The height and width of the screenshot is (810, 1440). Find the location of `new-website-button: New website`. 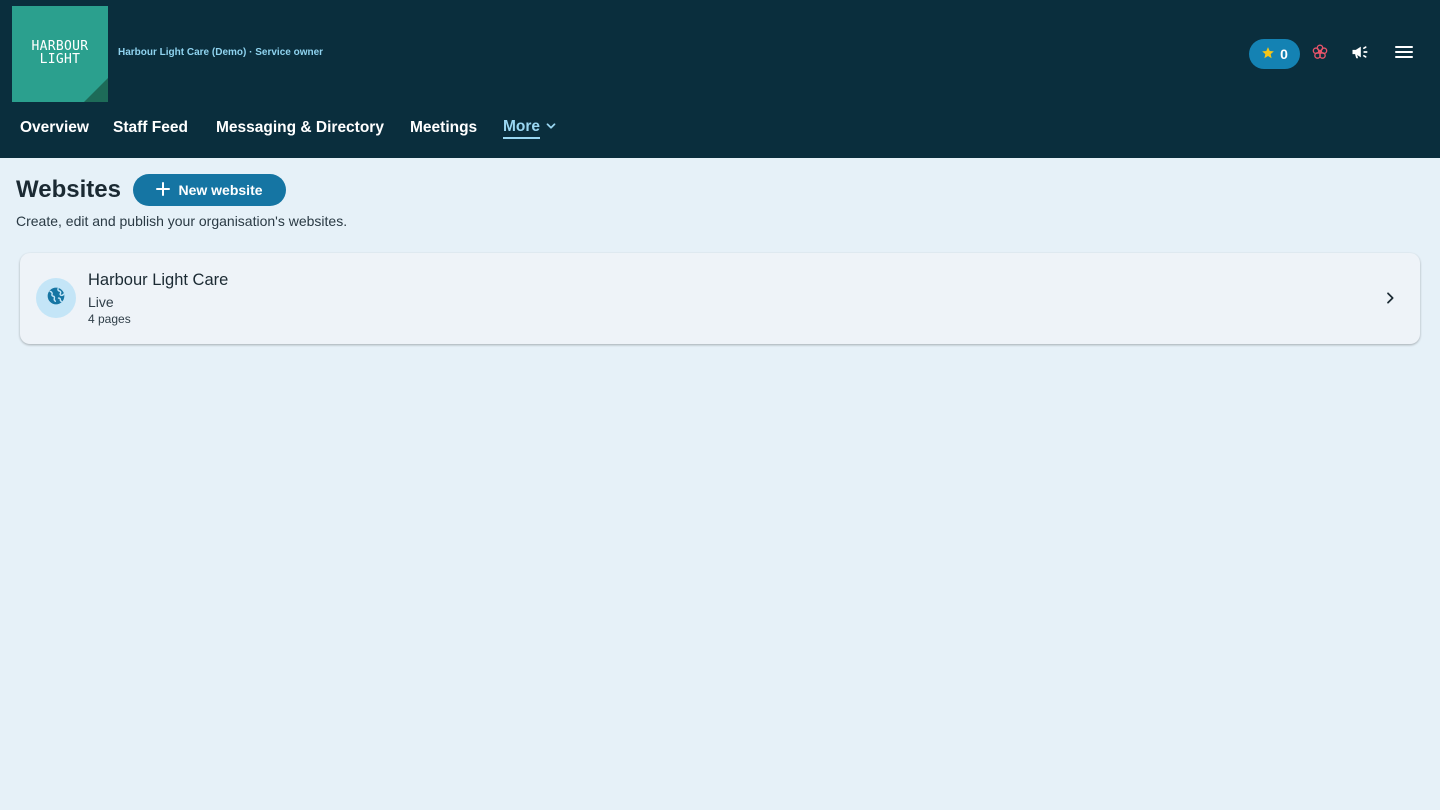

new-website-button: New website is located at coordinates (209, 190).